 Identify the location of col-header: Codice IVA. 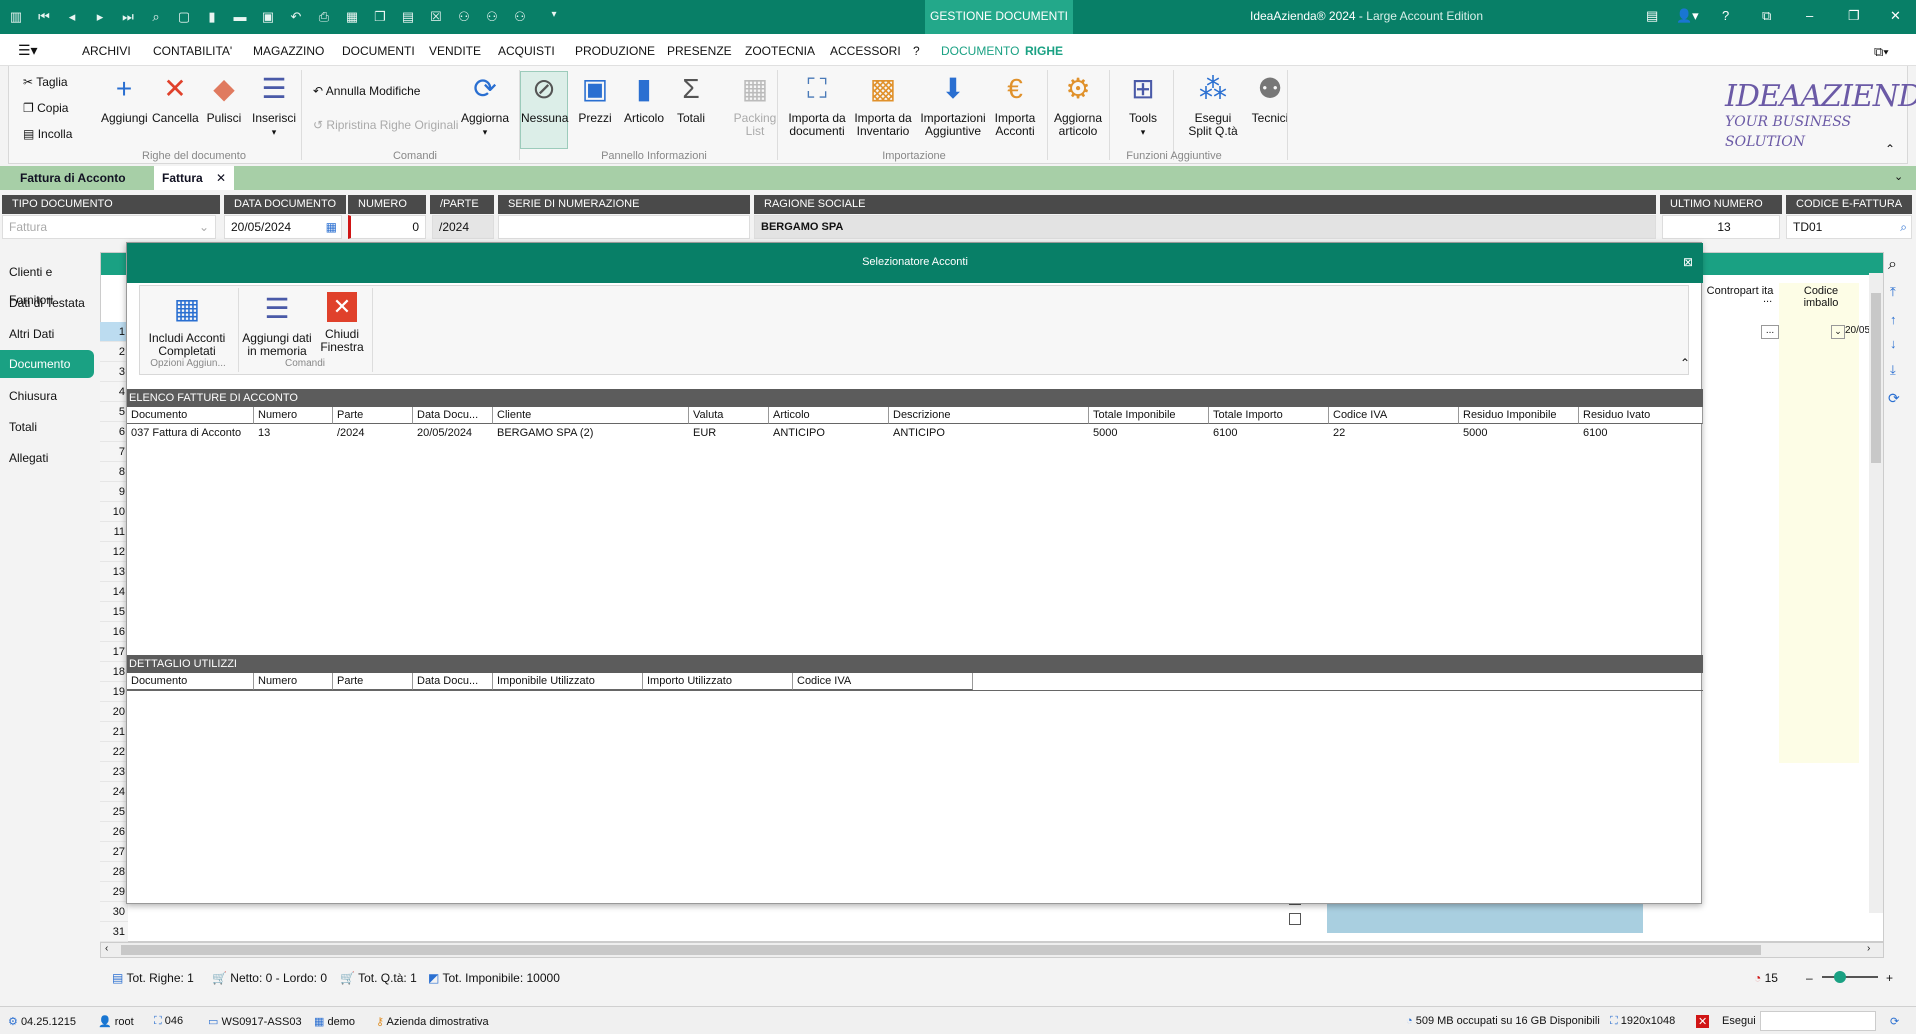
(883, 681).